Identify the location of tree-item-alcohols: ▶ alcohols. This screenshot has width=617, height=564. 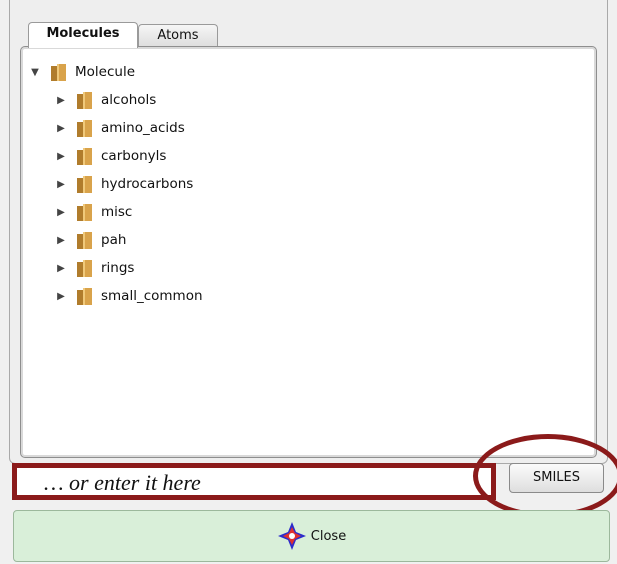
(105, 100).